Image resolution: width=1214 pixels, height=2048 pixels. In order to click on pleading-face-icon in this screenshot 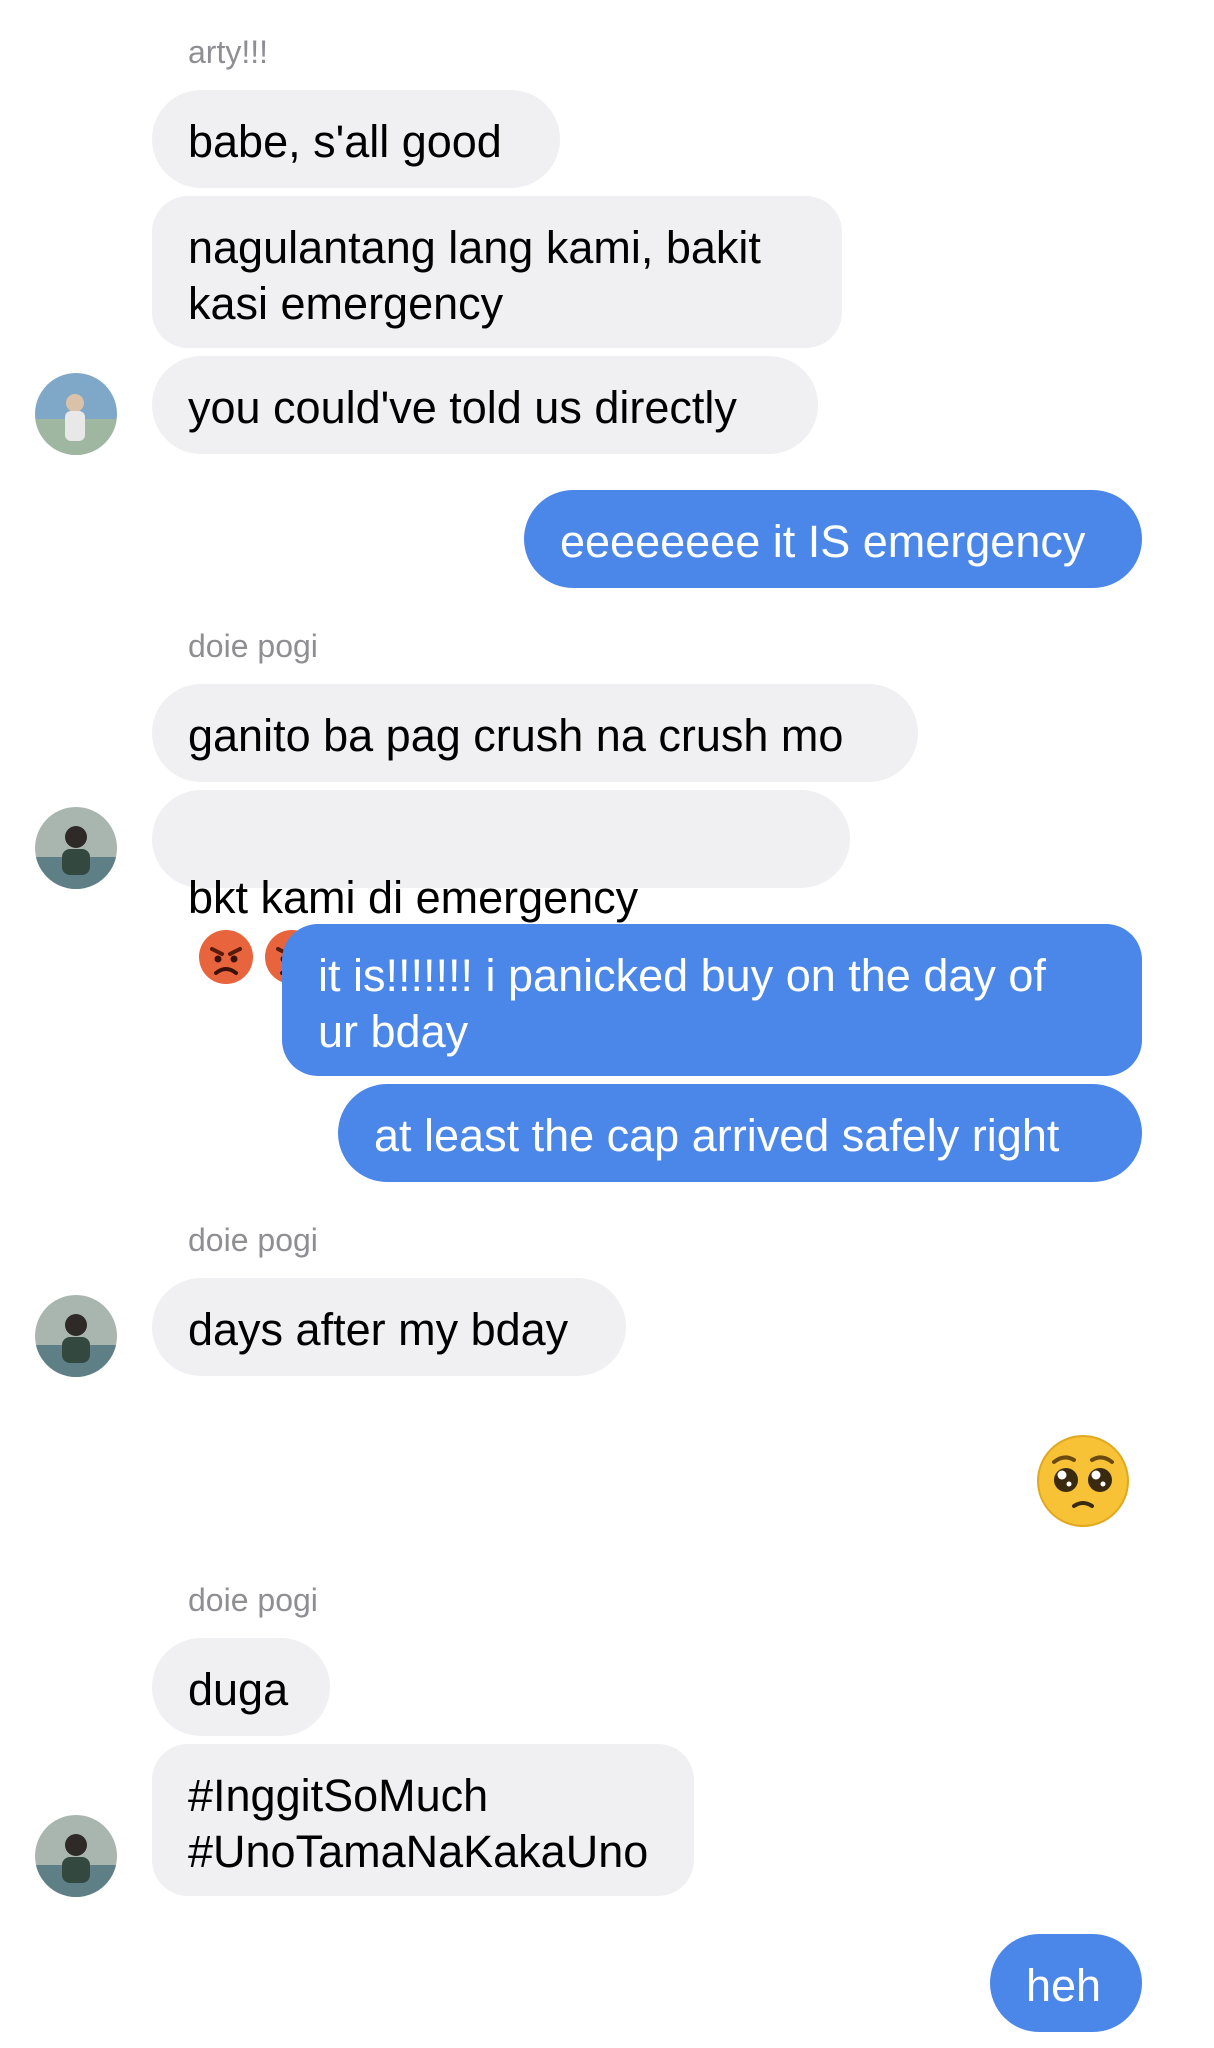, I will do `click(1083, 1481)`.